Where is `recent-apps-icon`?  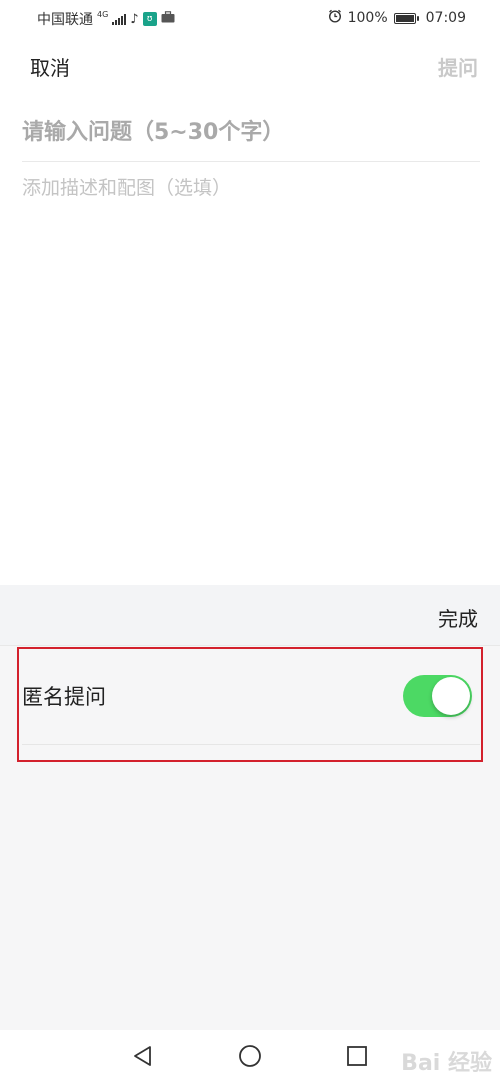 recent-apps-icon is located at coordinates (357, 1058).